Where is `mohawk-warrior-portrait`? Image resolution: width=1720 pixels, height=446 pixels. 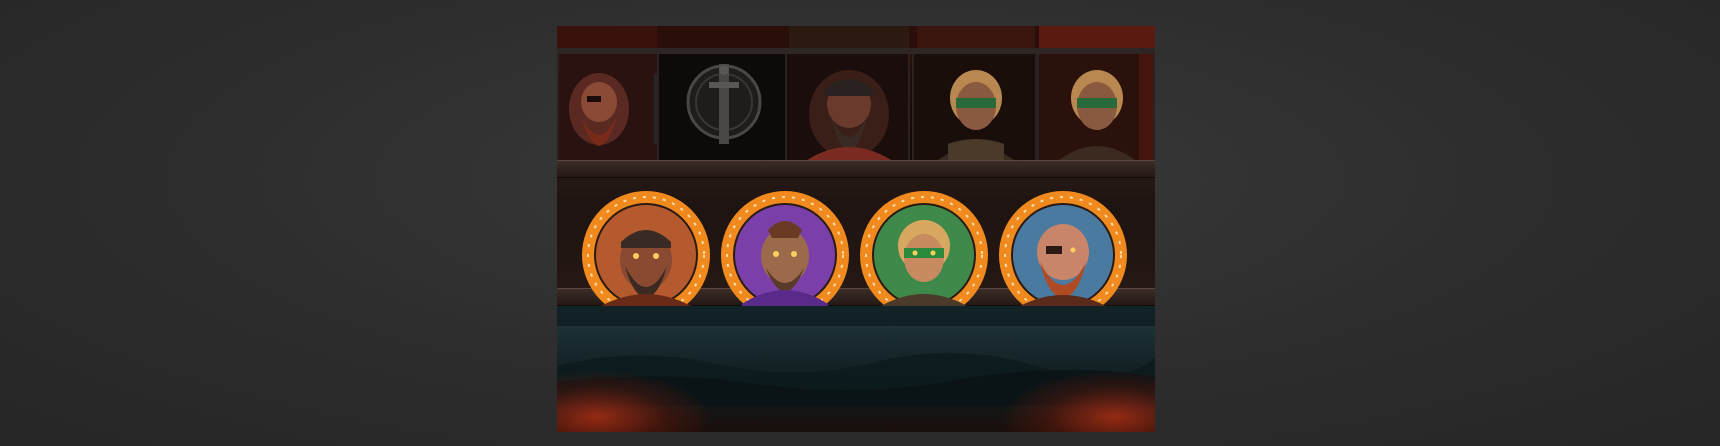 mohawk-warrior-portrait is located at coordinates (785, 255).